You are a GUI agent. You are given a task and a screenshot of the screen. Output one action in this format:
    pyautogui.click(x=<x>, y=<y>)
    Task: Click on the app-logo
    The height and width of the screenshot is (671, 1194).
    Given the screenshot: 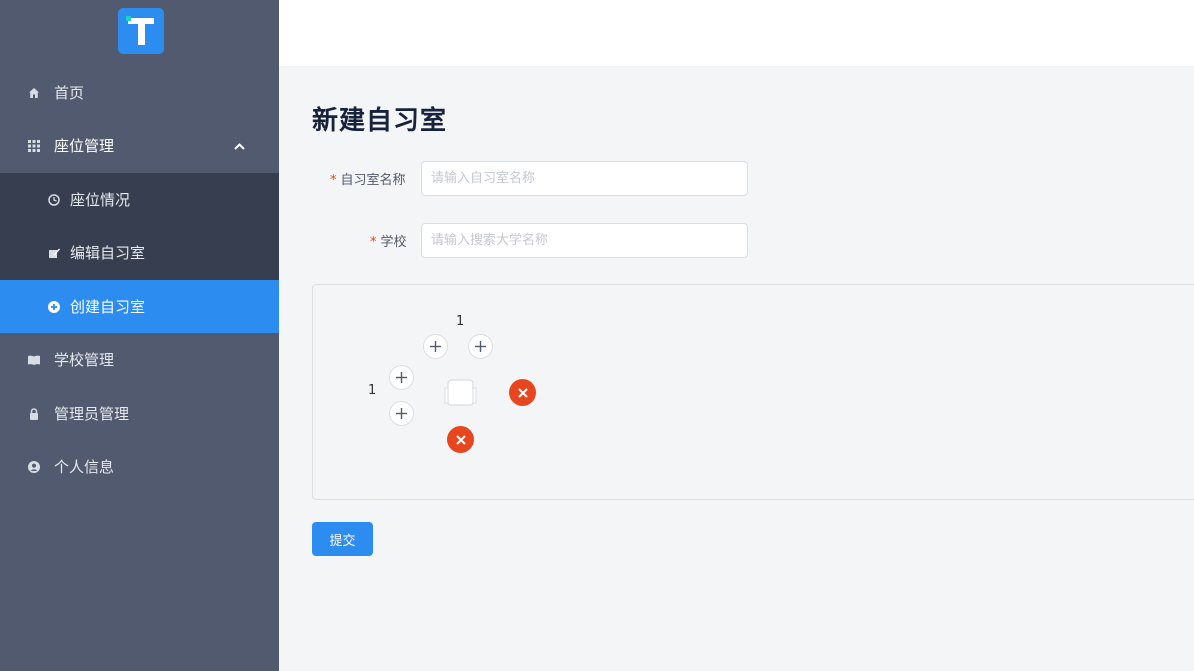 What is the action you would take?
    pyautogui.click(x=141, y=31)
    